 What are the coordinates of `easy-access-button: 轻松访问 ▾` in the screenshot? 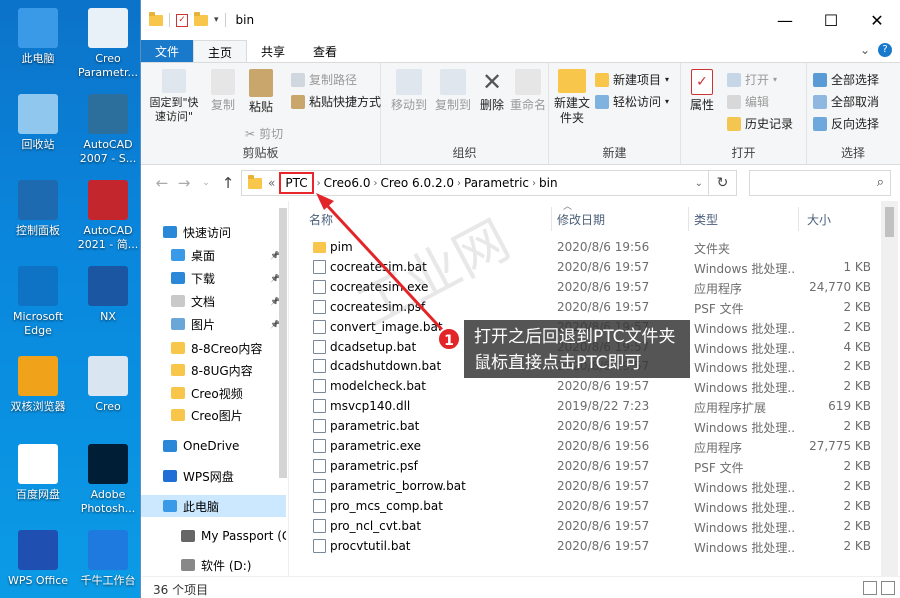 It's located at (632, 101).